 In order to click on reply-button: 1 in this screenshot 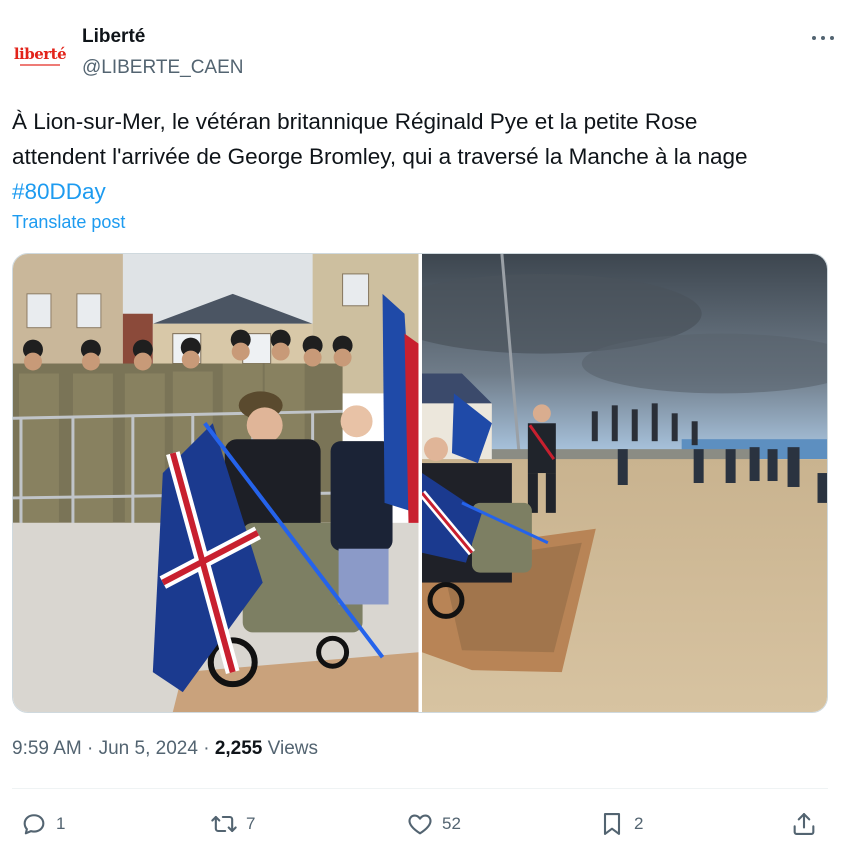, I will do `click(42, 824)`.